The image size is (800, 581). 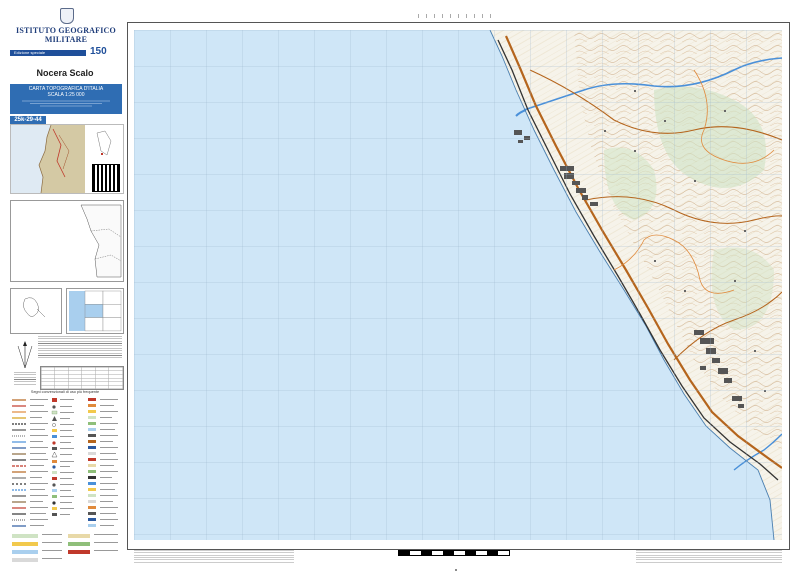 What do you see at coordinates (80, 348) in the screenshot?
I see `technical-notes-text` at bounding box center [80, 348].